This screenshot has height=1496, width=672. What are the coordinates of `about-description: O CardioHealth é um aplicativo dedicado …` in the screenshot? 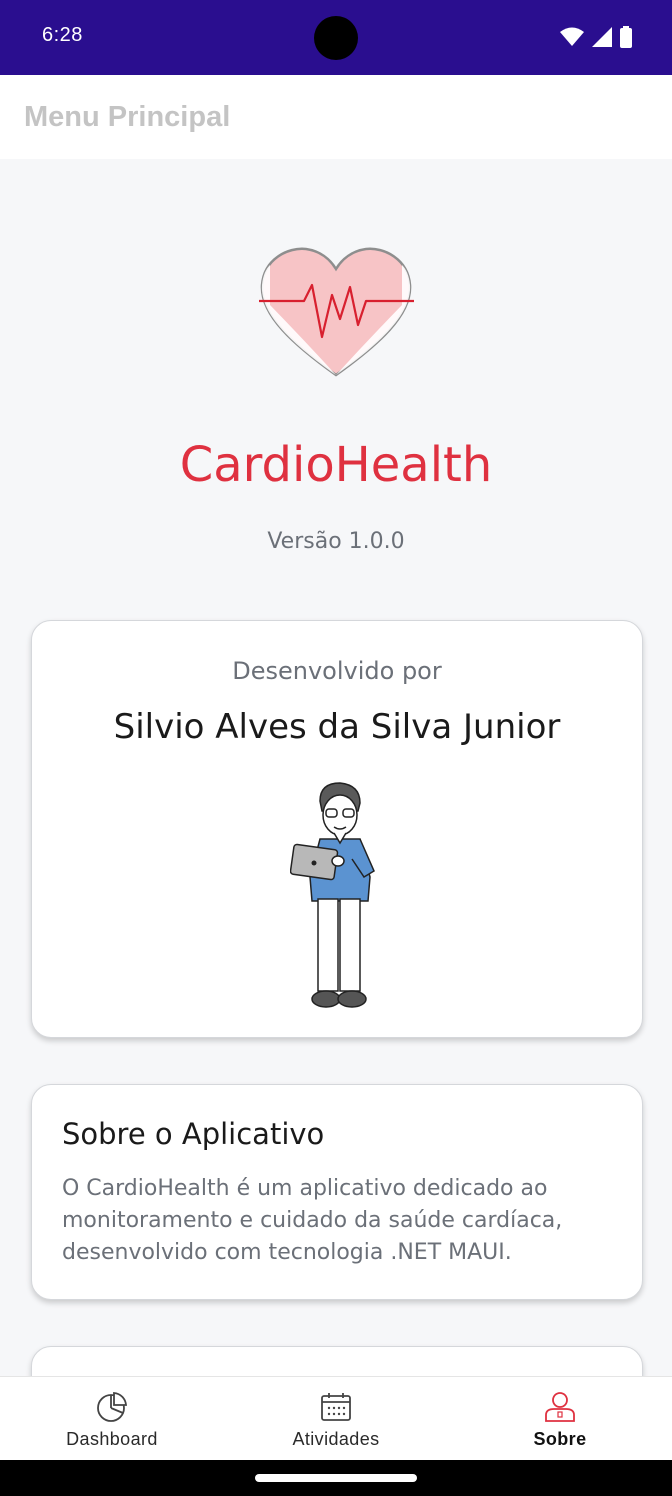 It's located at (312, 1220).